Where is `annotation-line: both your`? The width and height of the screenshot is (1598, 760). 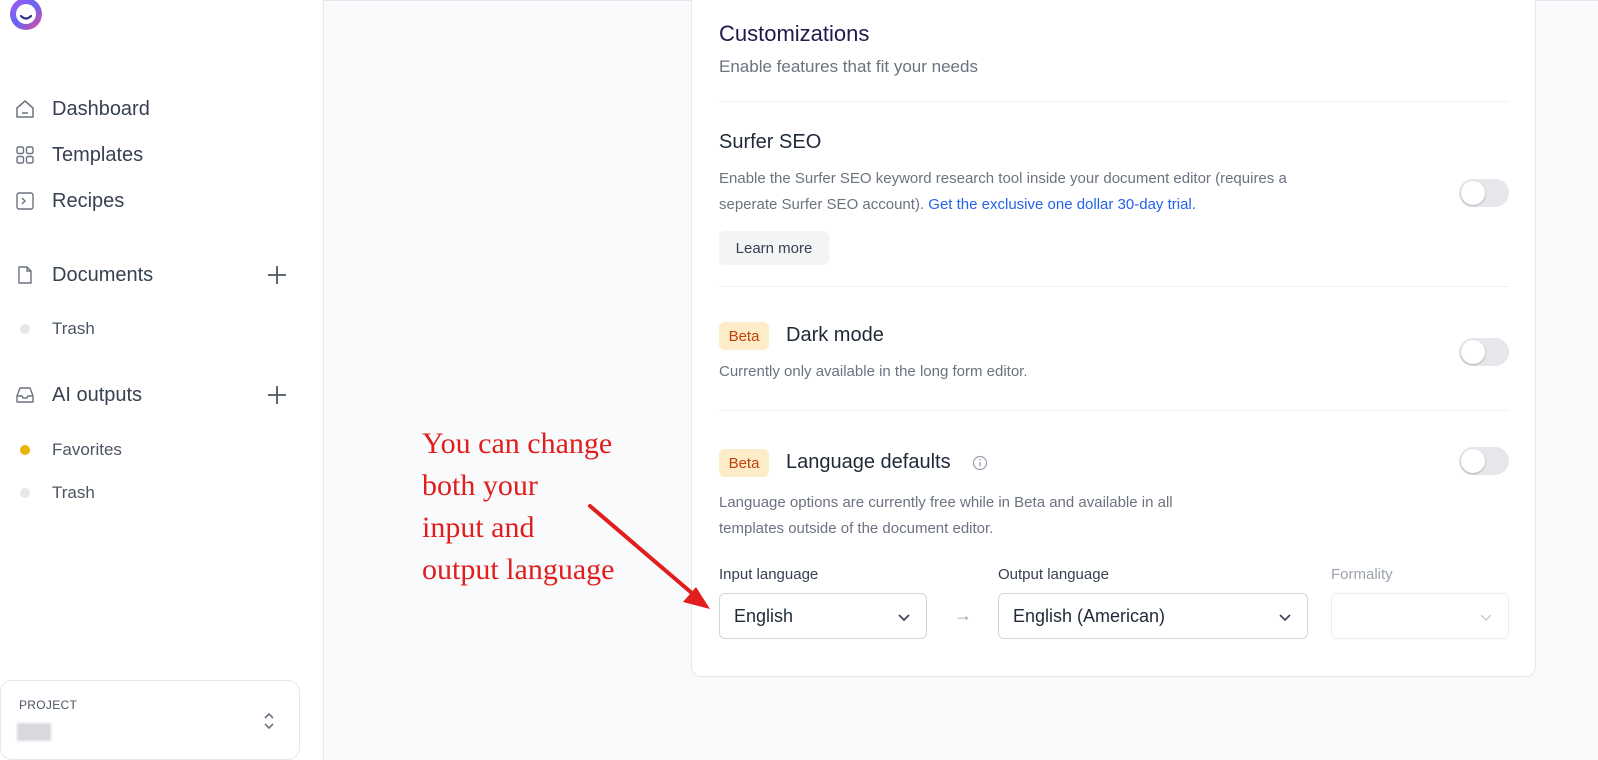 annotation-line: both your is located at coordinates (480, 485).